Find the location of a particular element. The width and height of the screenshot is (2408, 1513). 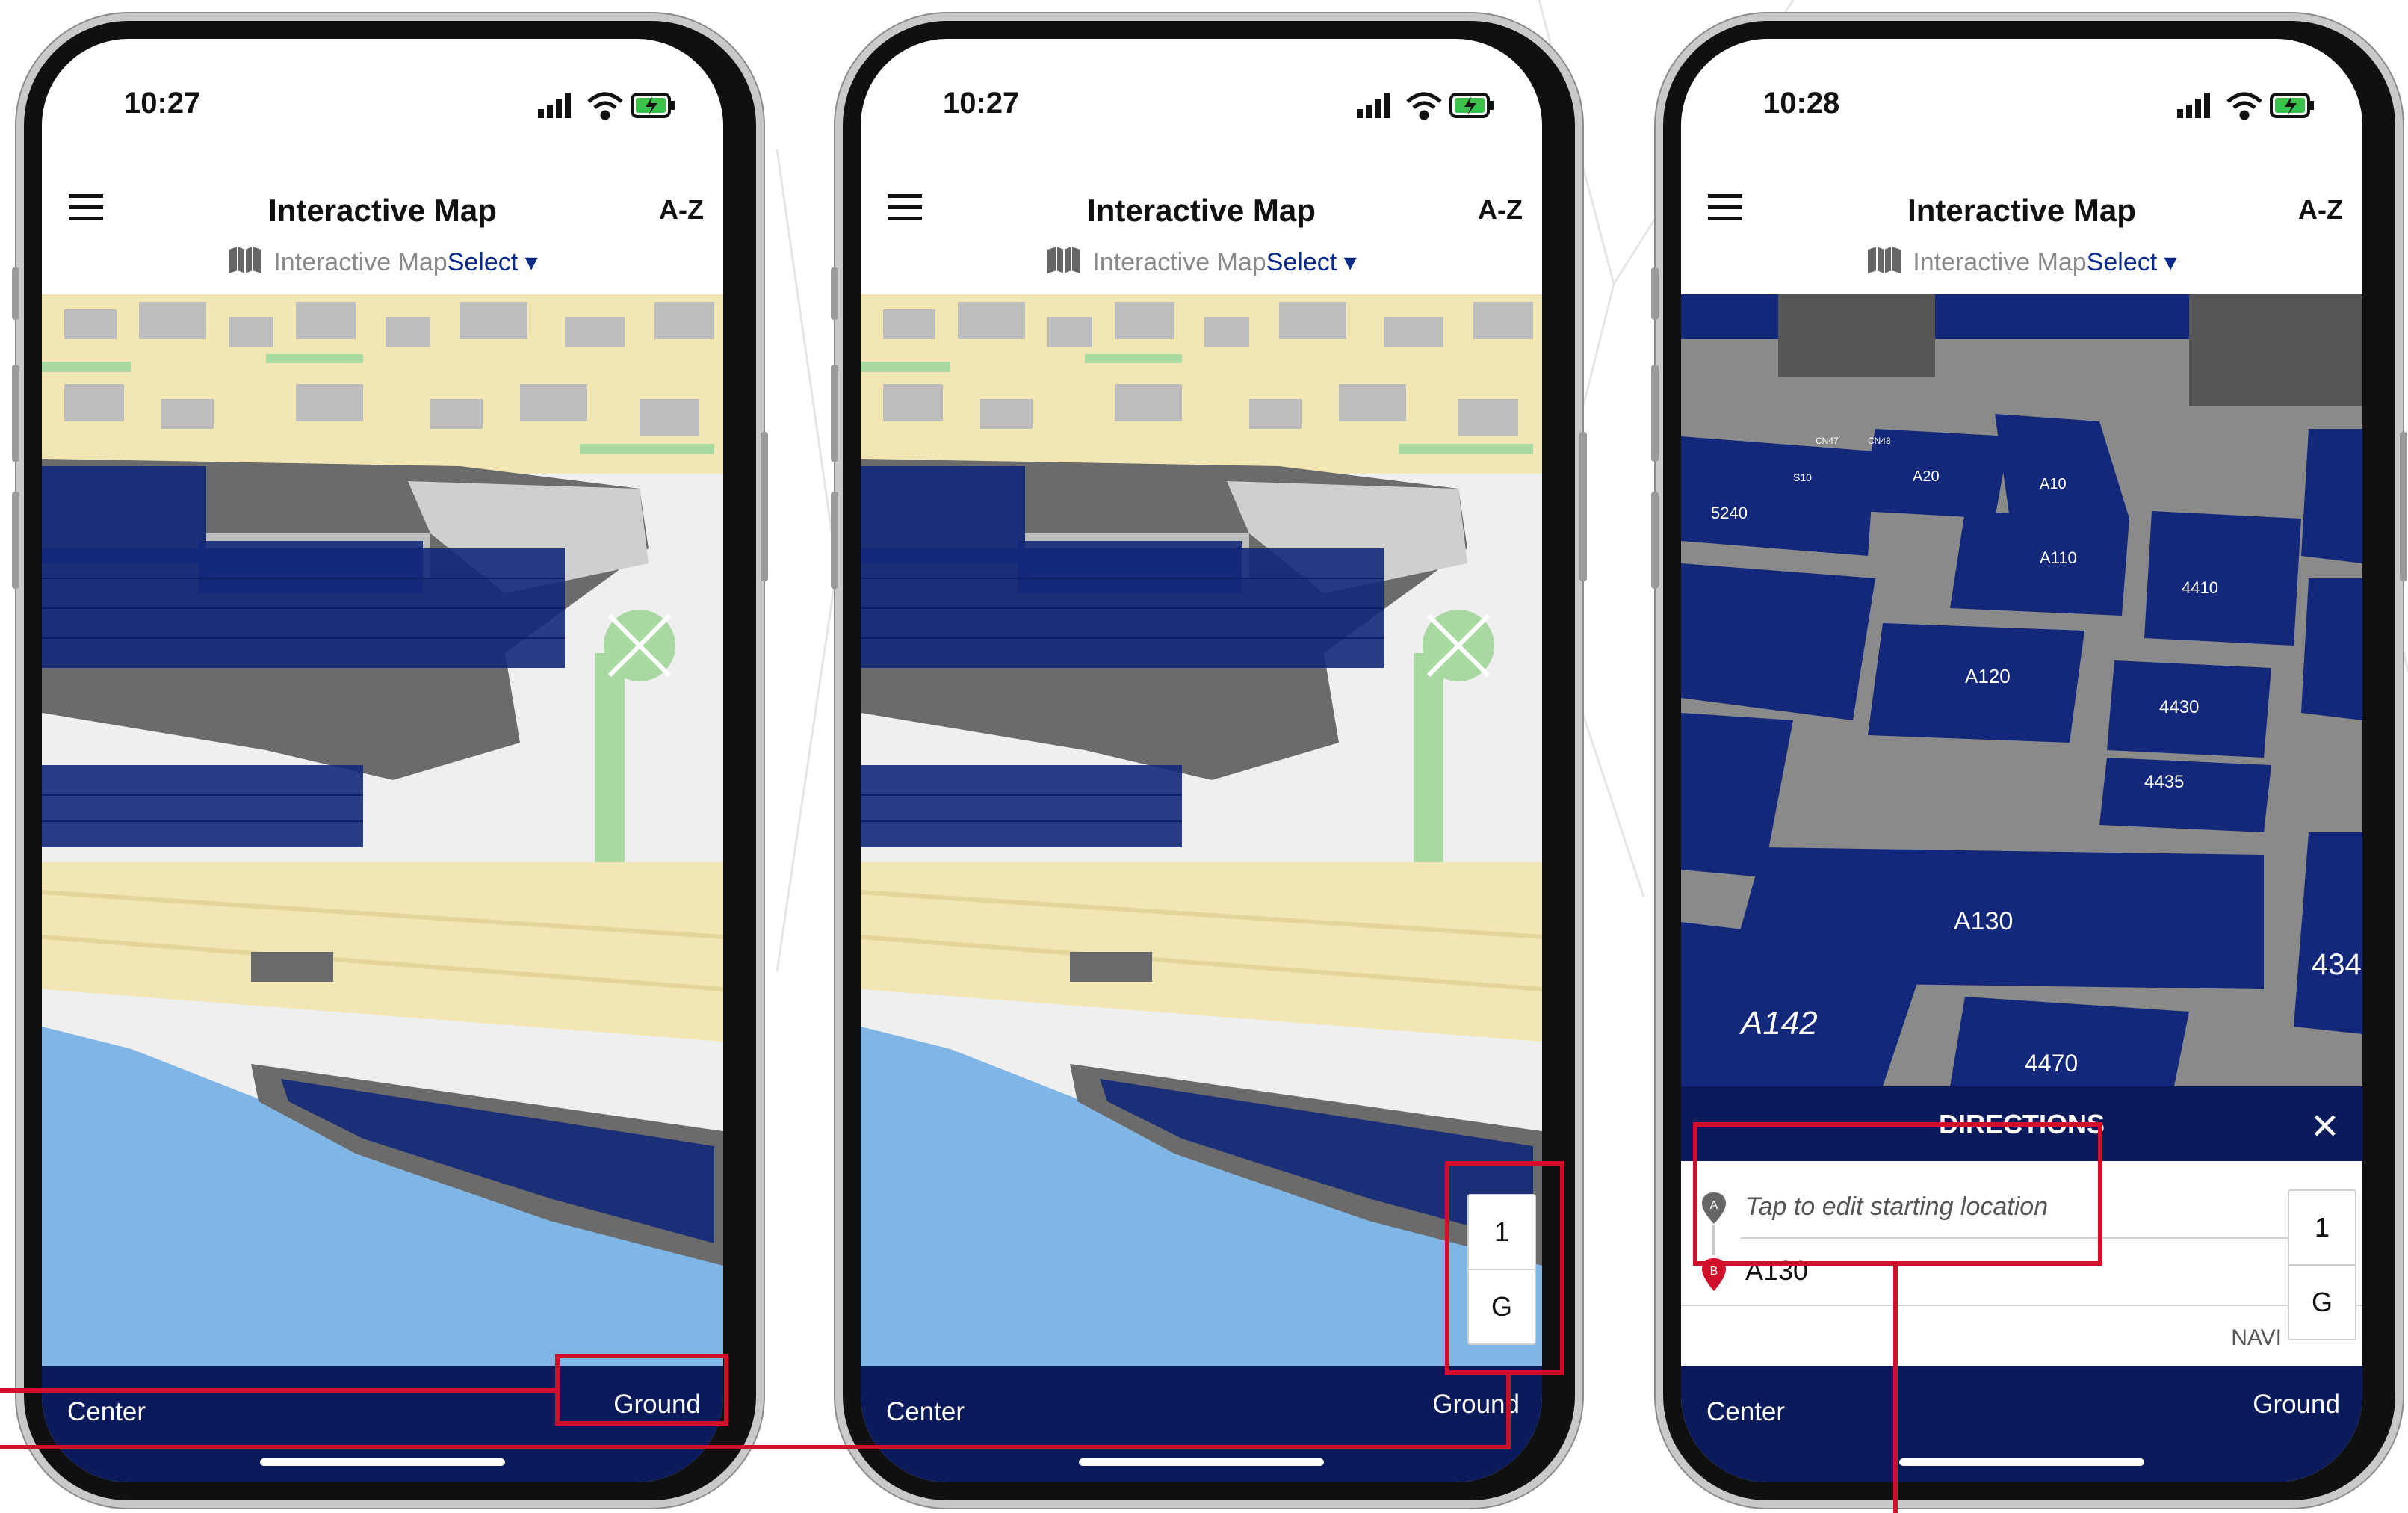

divider is located at coordinates (2022, 1306).